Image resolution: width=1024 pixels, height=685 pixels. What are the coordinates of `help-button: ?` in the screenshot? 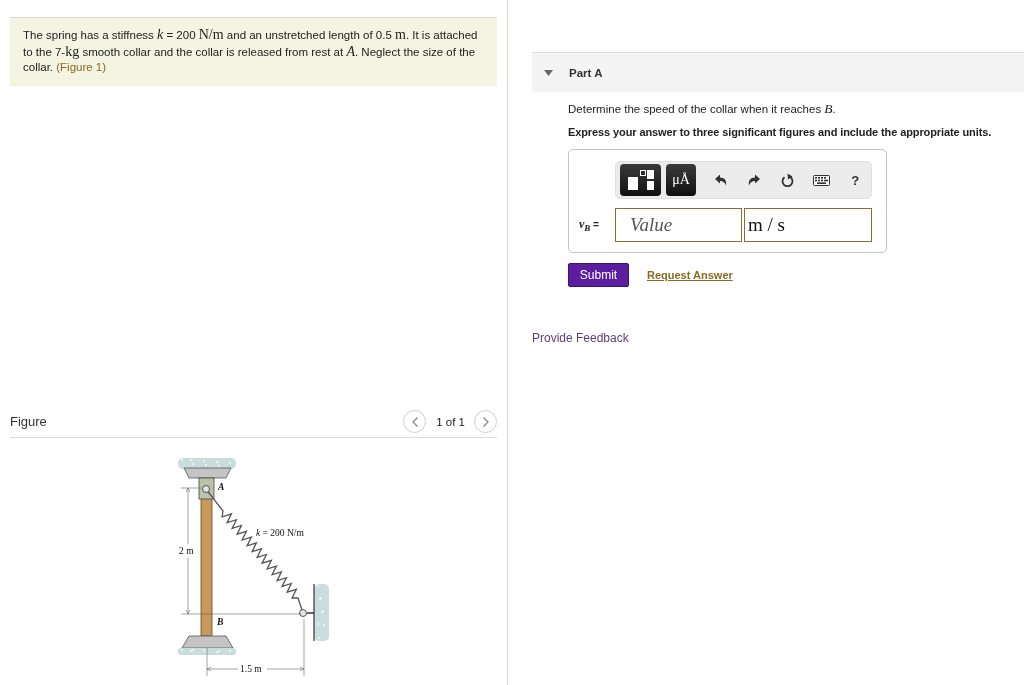 It's located at (855, 180).